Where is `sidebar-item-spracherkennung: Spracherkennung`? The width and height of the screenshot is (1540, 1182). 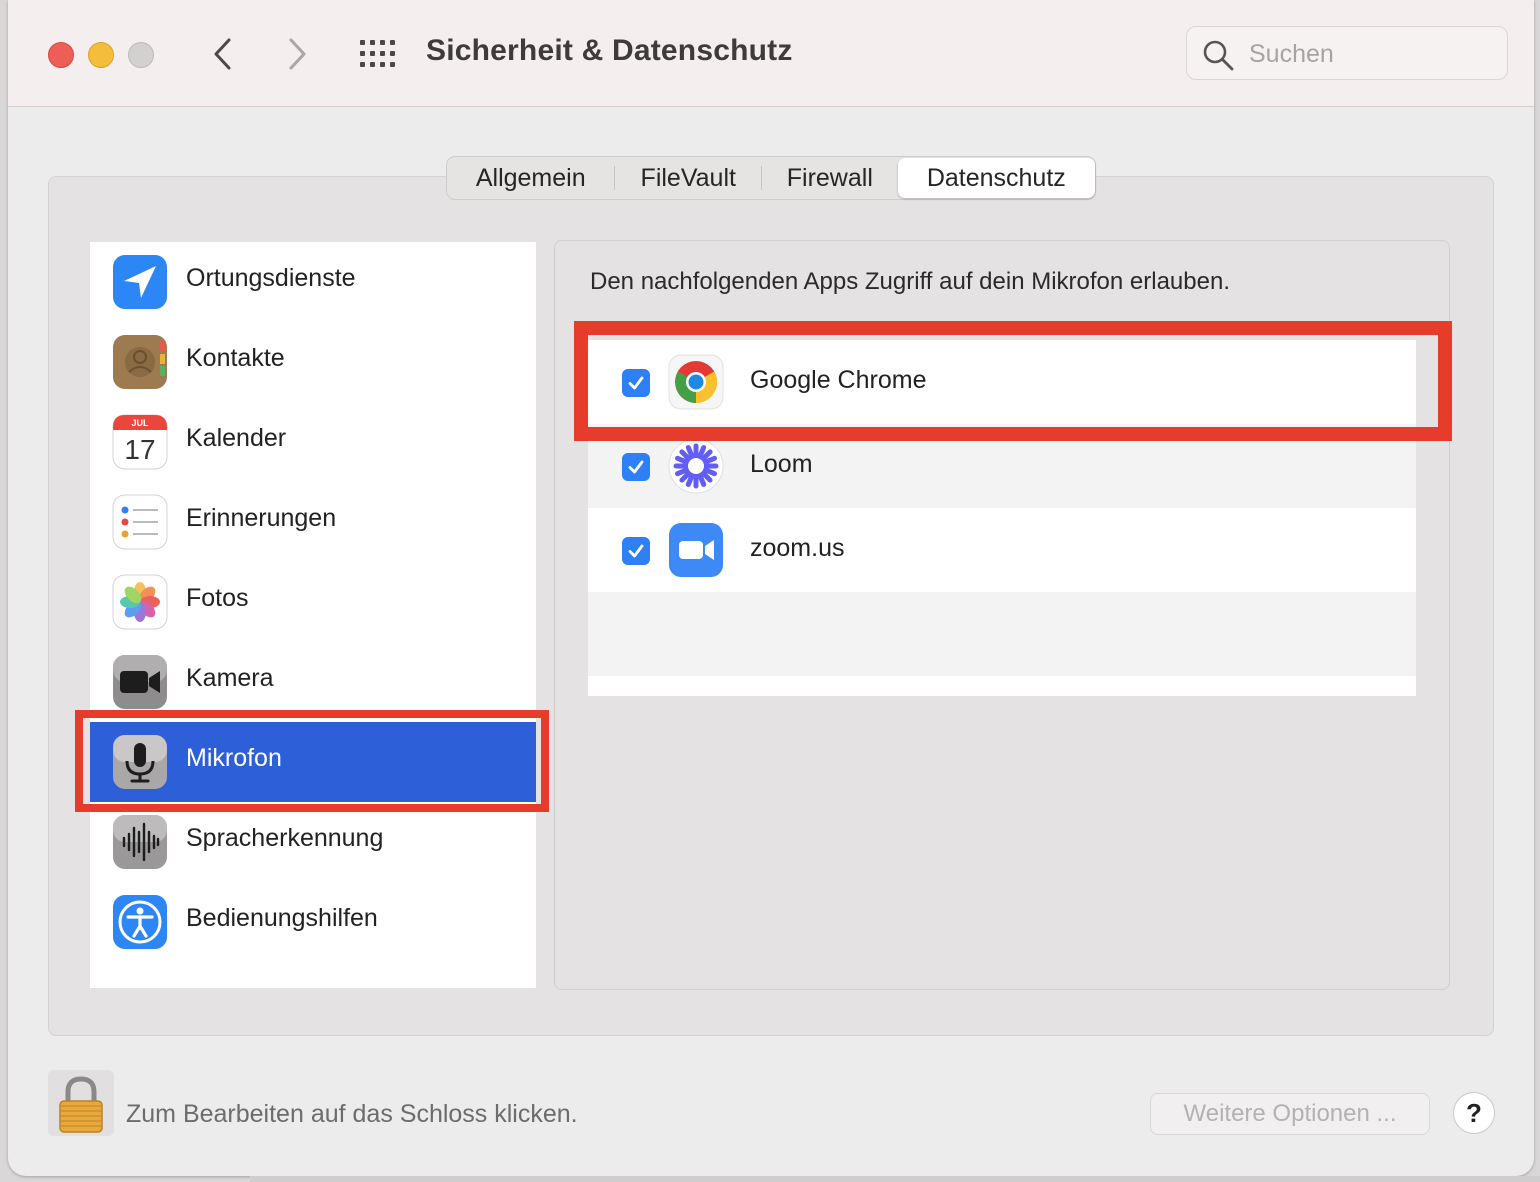 sidebar-item-spracherkennung: Spracherkennung is located at coordinates (313, 842).